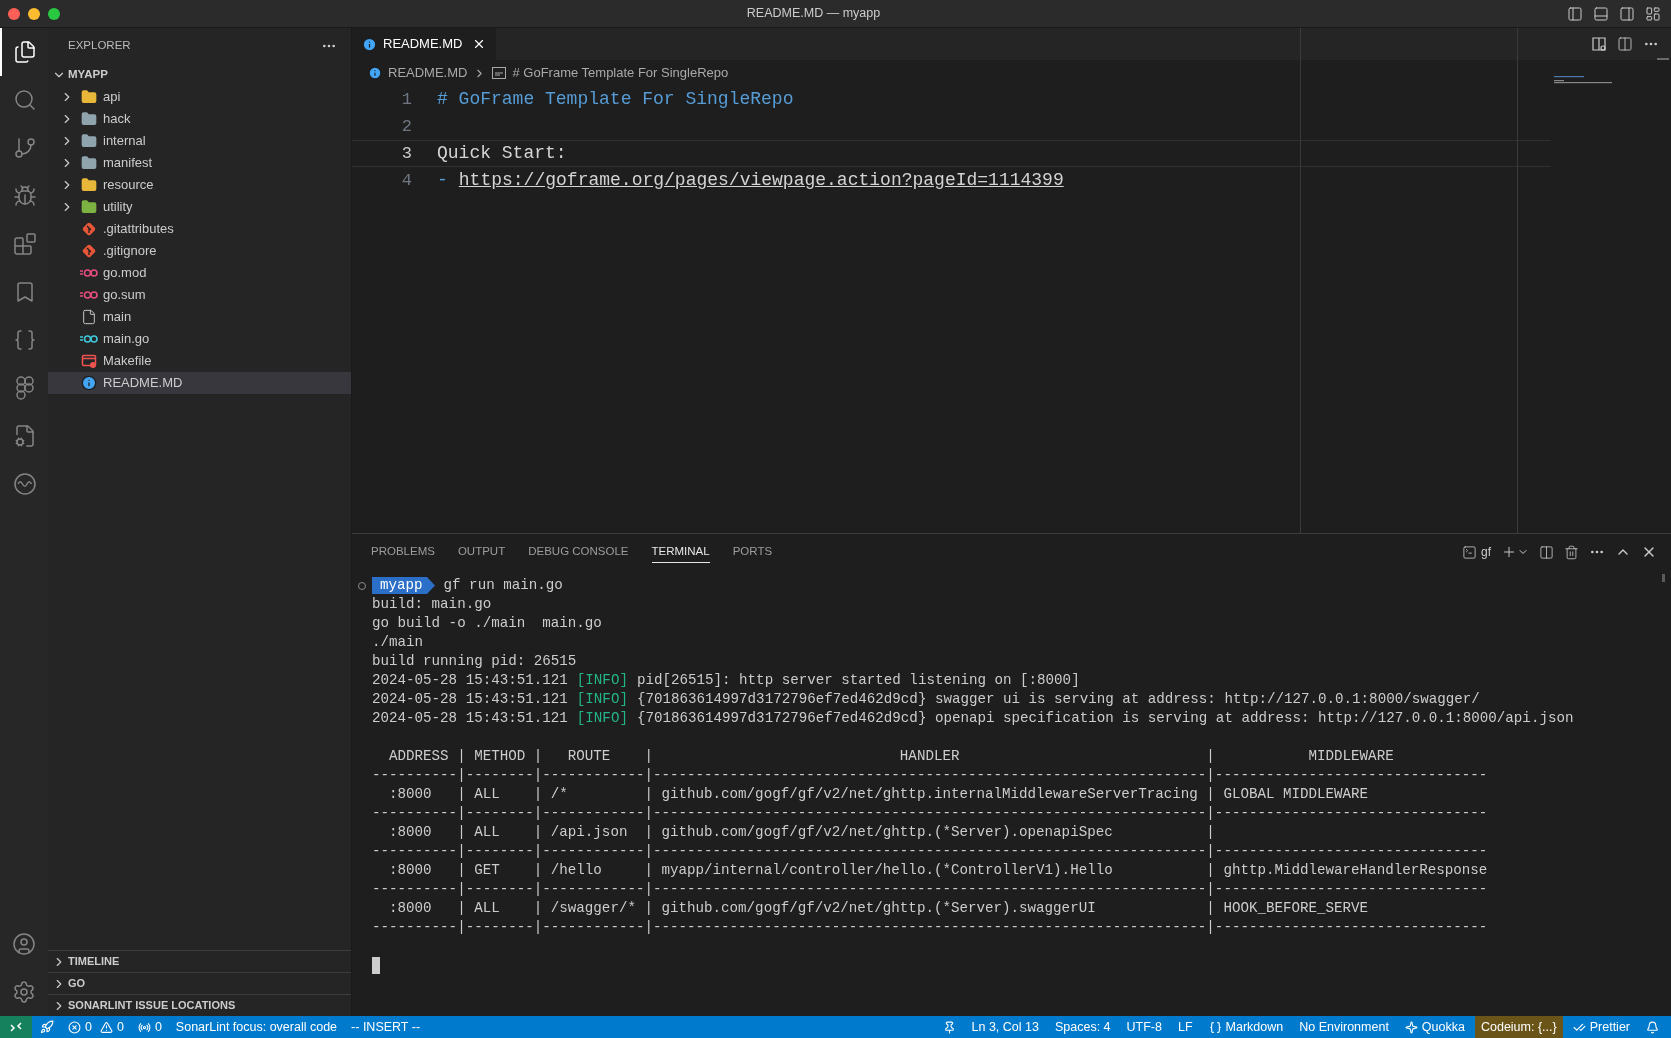  What do you see at coordinates (16, 1027) in the screenshot?
I see `remote-button` at bounding box center [16, 1027].